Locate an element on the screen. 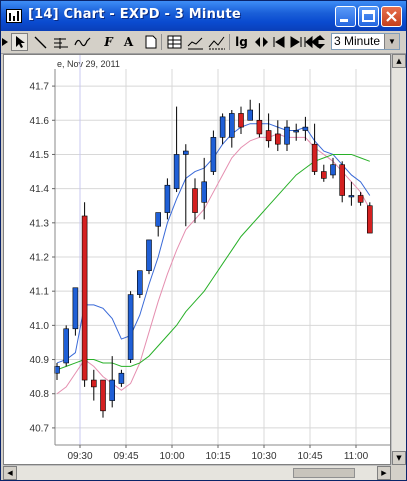 Image resolution: width=407 pixels, height=481 pixels. y-tick-label: 41.5 is located at coordinates (40, 155).